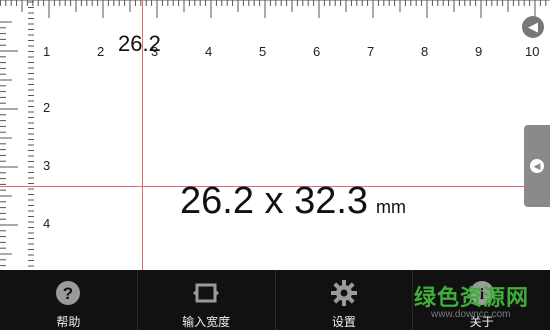  I want to click on measurement-readout: 26.2 x 32.3 mm, so click(293, 201).